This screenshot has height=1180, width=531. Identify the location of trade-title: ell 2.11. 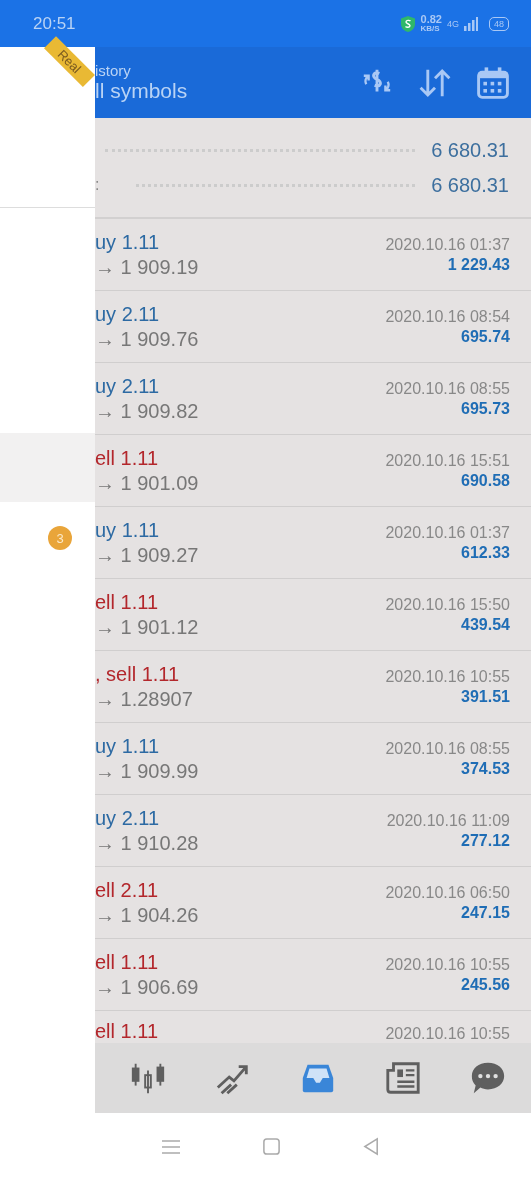
(127, 890).